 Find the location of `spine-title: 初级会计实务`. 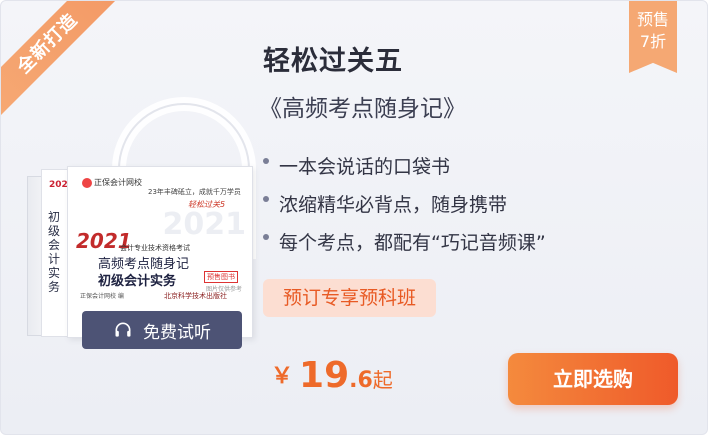

spine-title: 初级会计实务 is located at coordinates (54, 252).